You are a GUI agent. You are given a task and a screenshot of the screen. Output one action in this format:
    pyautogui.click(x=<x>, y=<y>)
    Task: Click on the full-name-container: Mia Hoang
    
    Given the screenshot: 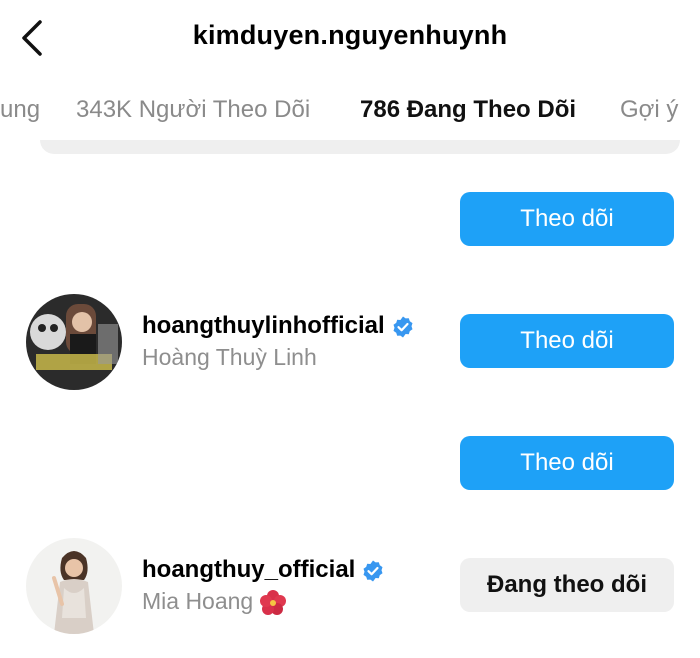 What is the action you would take?
    pyautogui.click(x=214, y=602)
    